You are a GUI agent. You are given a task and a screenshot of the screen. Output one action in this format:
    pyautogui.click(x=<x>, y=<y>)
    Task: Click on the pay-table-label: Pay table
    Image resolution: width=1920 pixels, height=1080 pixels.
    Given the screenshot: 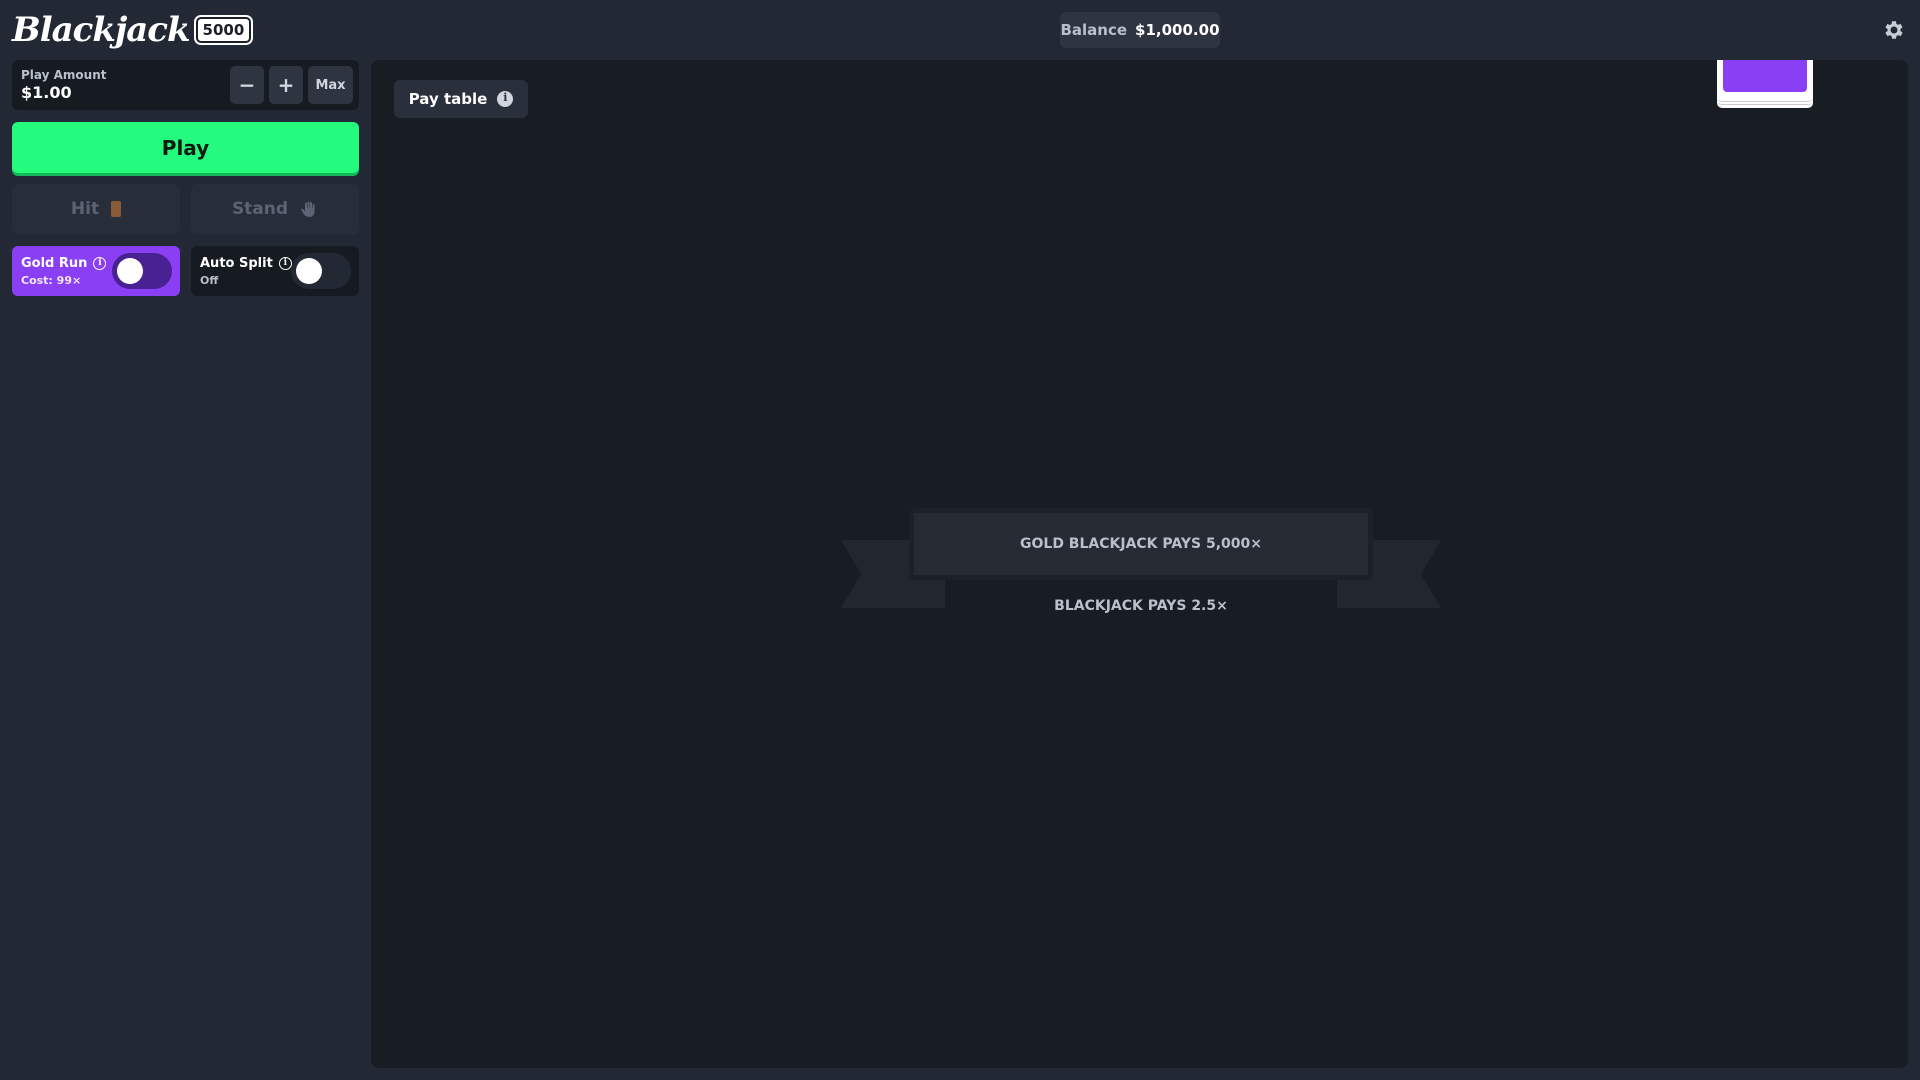 What is the action you would take?
    pyautogui.click(x=448, y=99)
    